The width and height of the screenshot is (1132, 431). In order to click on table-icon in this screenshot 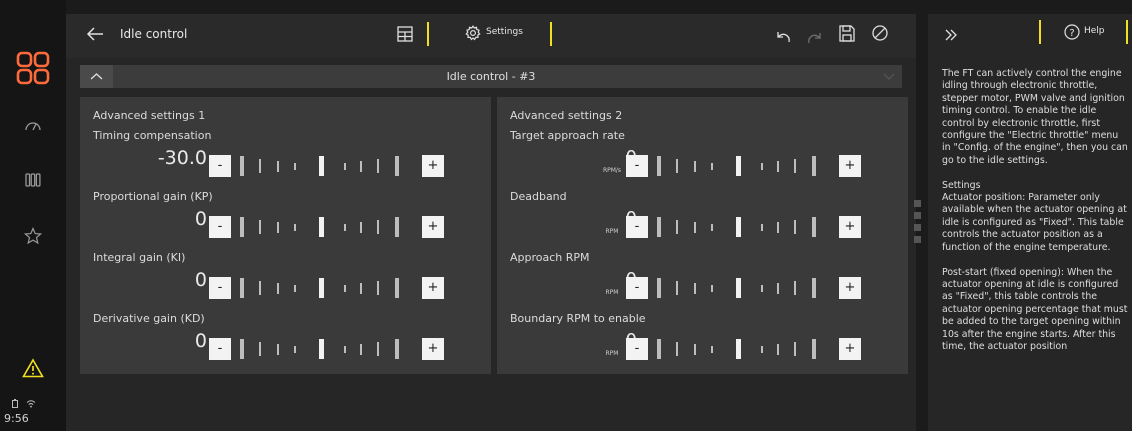, I will do `click(405, 36)`.